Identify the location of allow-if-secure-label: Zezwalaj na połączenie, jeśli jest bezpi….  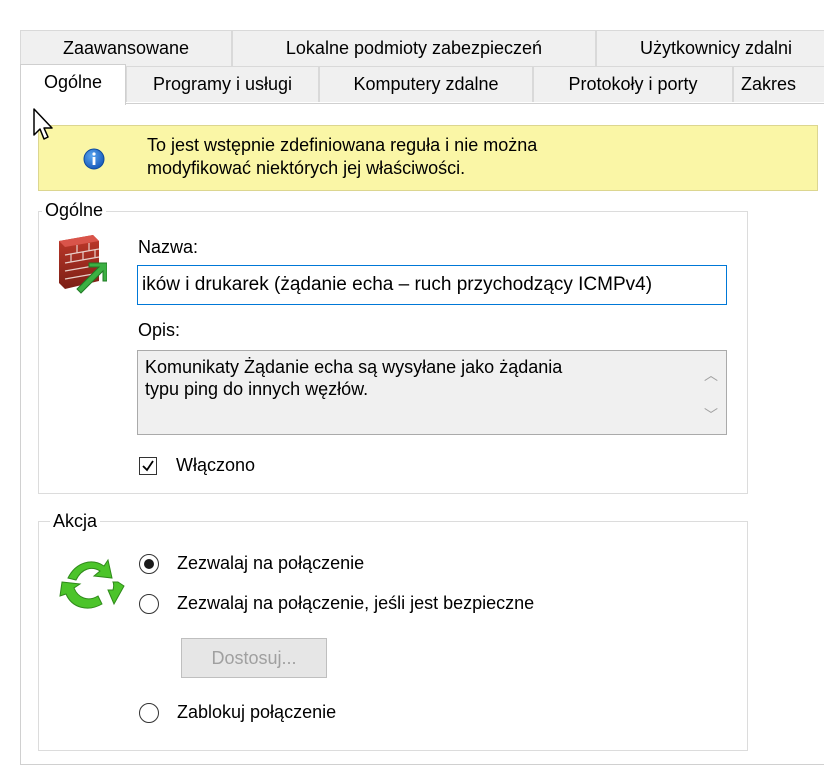
(355, 603).